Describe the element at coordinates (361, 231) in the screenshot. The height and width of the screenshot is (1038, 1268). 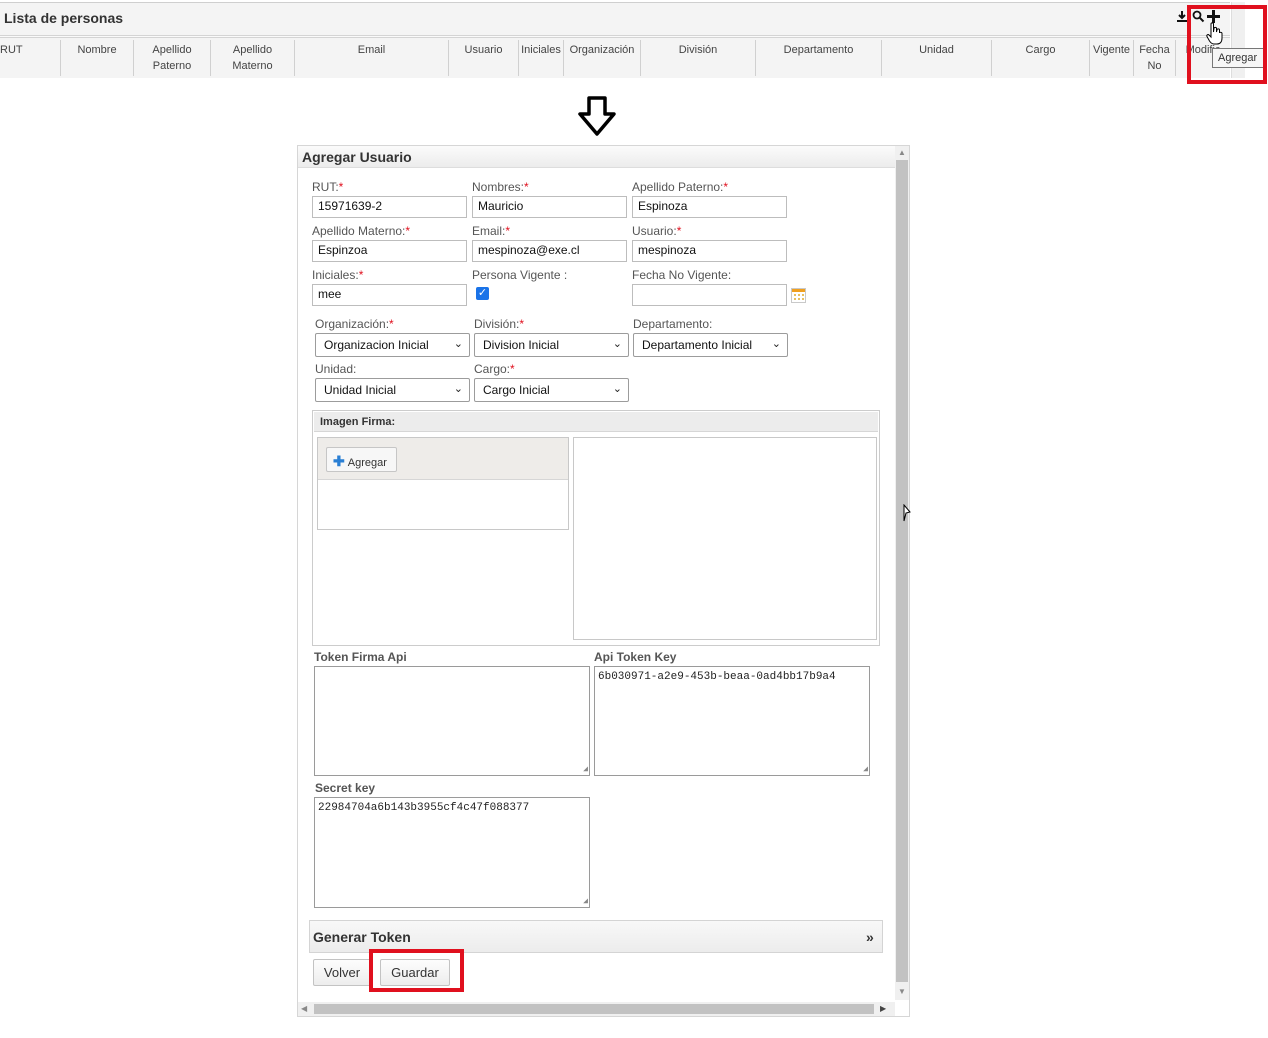
I see `apellido-materno-label: Apellido Materno:*` at that location.